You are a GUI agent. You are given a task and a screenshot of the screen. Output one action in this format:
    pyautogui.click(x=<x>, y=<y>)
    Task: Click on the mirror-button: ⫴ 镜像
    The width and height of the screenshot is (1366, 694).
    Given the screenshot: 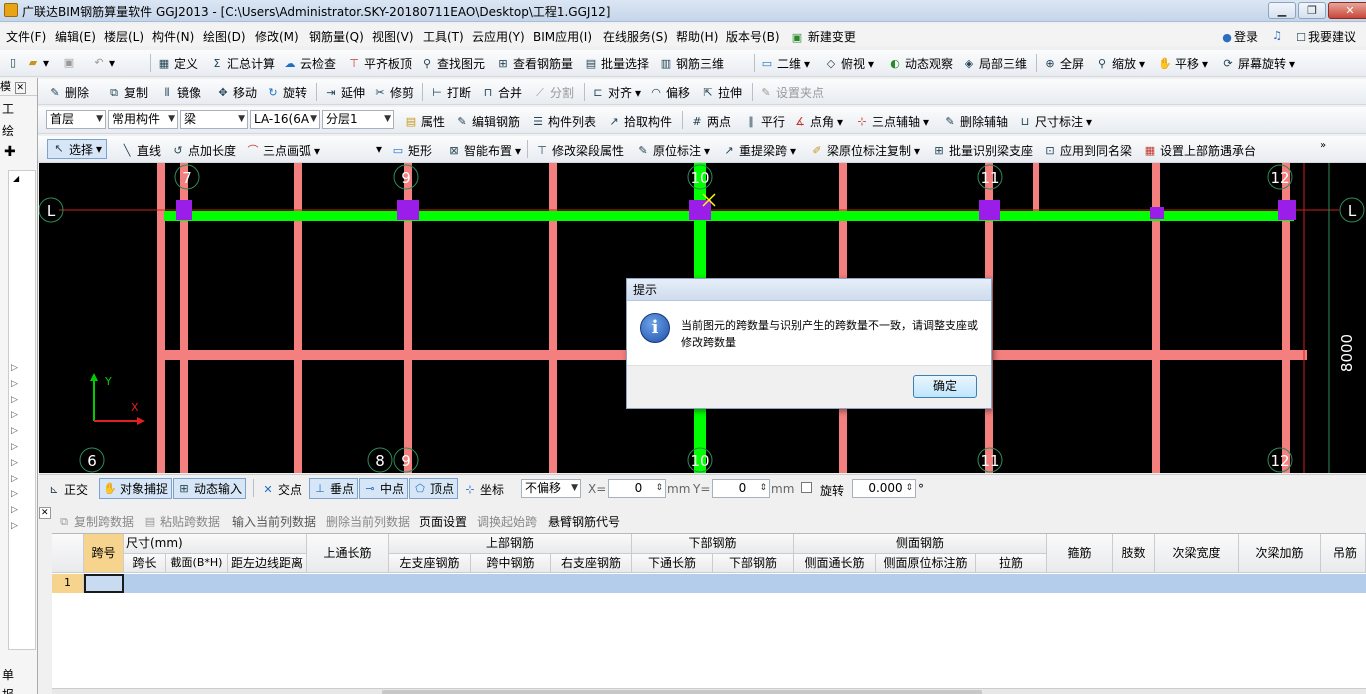 What is the action you would take?
    pyautogui.click(x=180, y=92)
    